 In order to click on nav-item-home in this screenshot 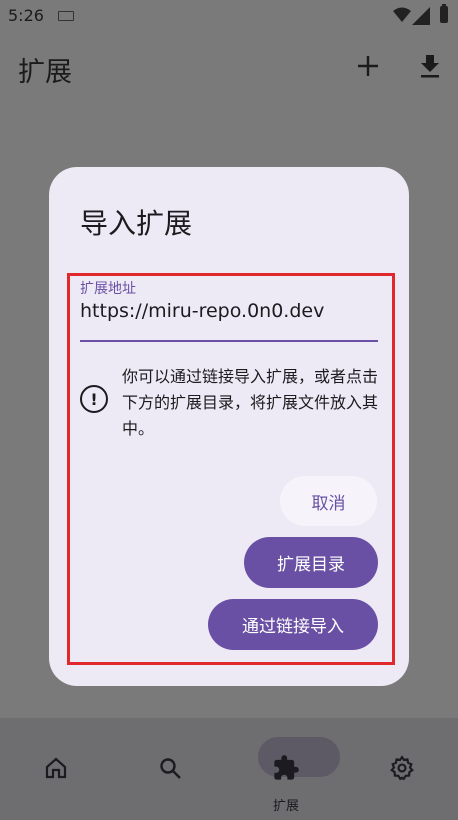, I will do `click(56, 769)`.